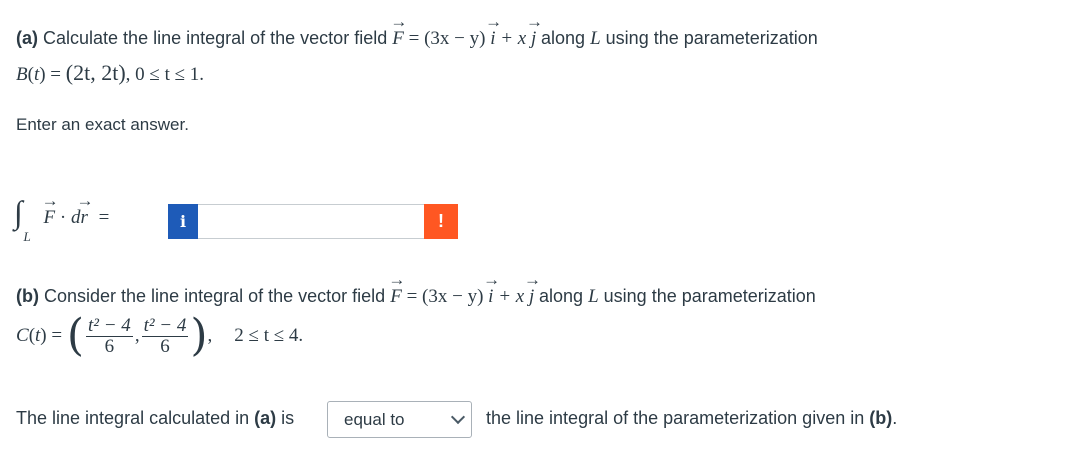 This screenshot has width=1073, height=463. I want to click on answer-input, so click(311, 221).